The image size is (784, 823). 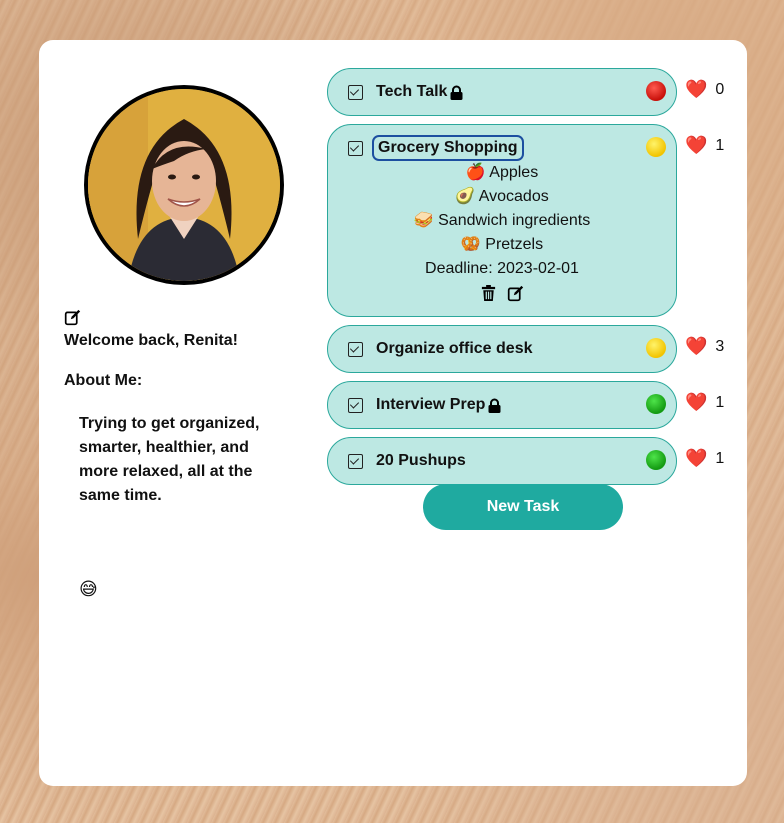 I want to click on like-counter: ❤️ 3, so click(x=704, y=346).